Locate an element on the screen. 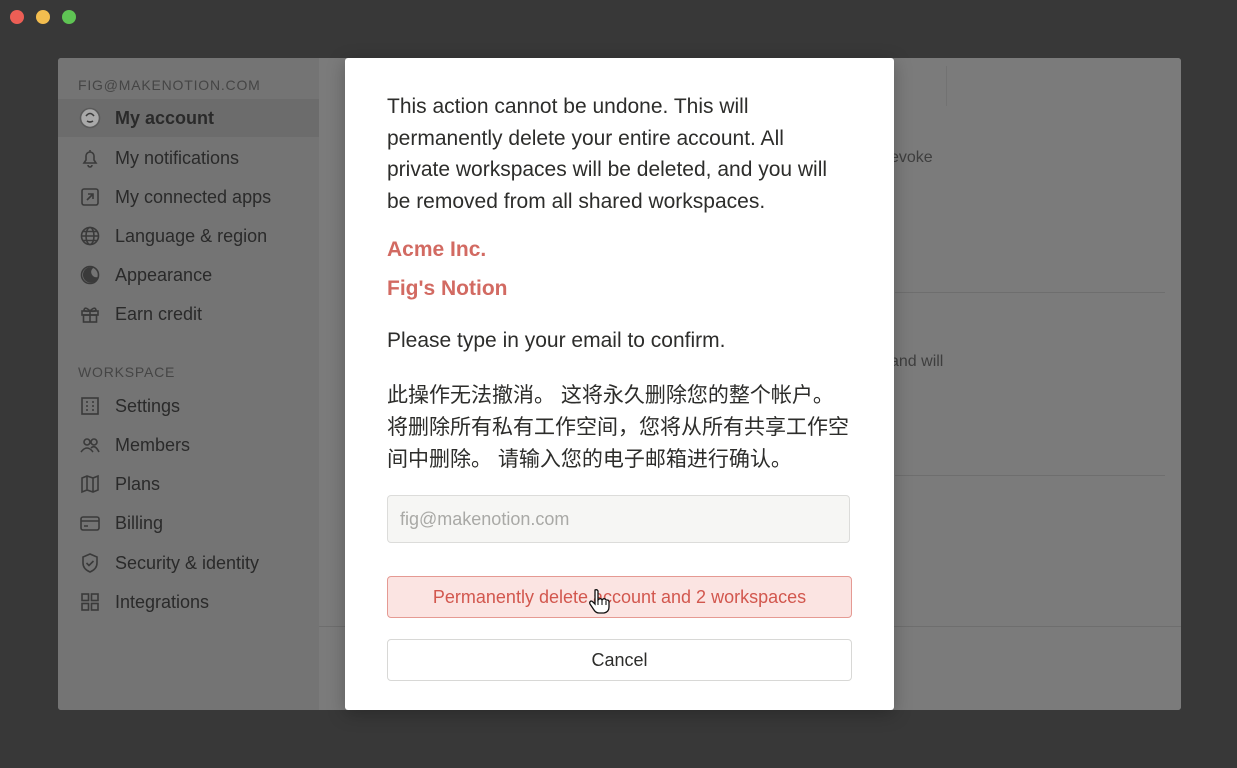 This screenshot has height=768, width=1237. workspace-name: Fig's Notion is located at coordinates (447, 288).